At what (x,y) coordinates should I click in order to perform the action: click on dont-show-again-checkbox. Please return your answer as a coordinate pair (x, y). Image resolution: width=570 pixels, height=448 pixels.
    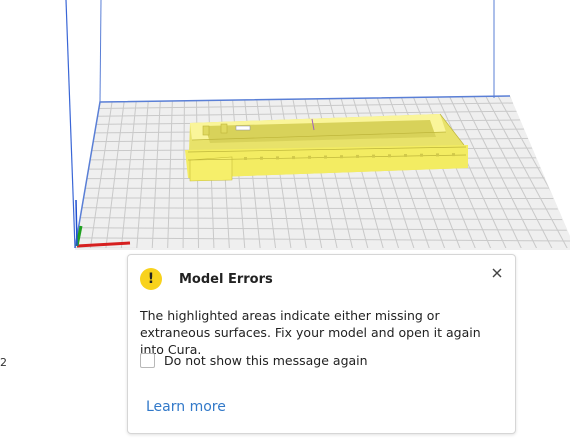
    Looking at the image, I should click on (147, 360).